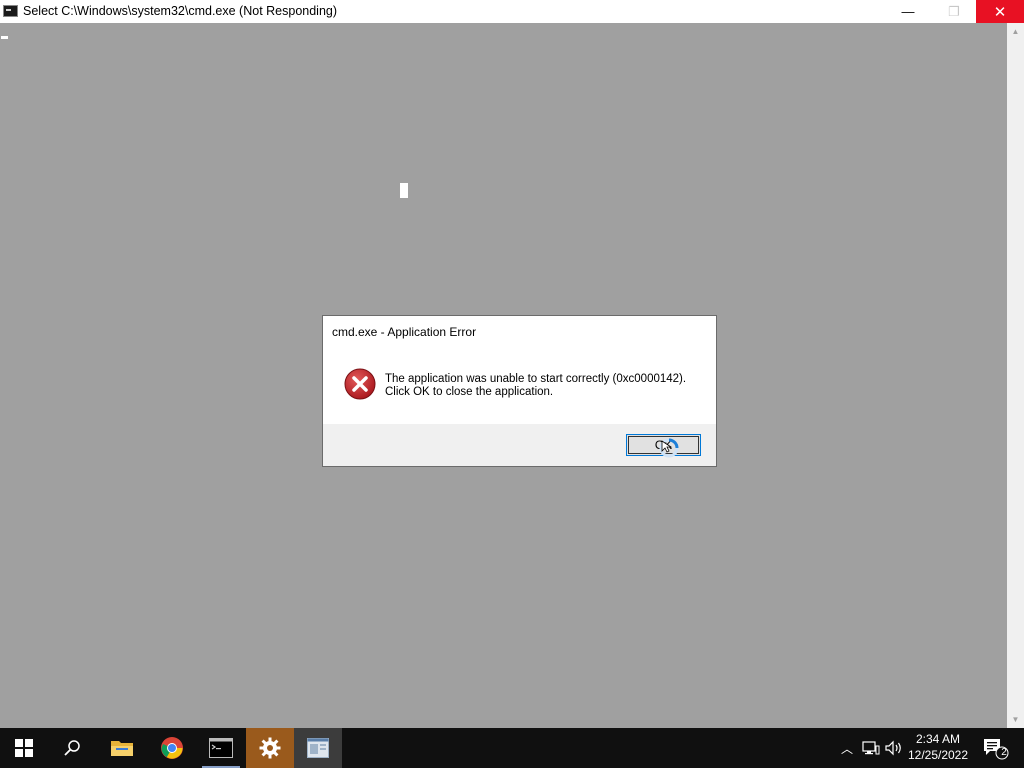  What do you see at coordinates (1000, 11) in the screenshot?
I see `close-button: ✕` at bounding box center [1000, 11].